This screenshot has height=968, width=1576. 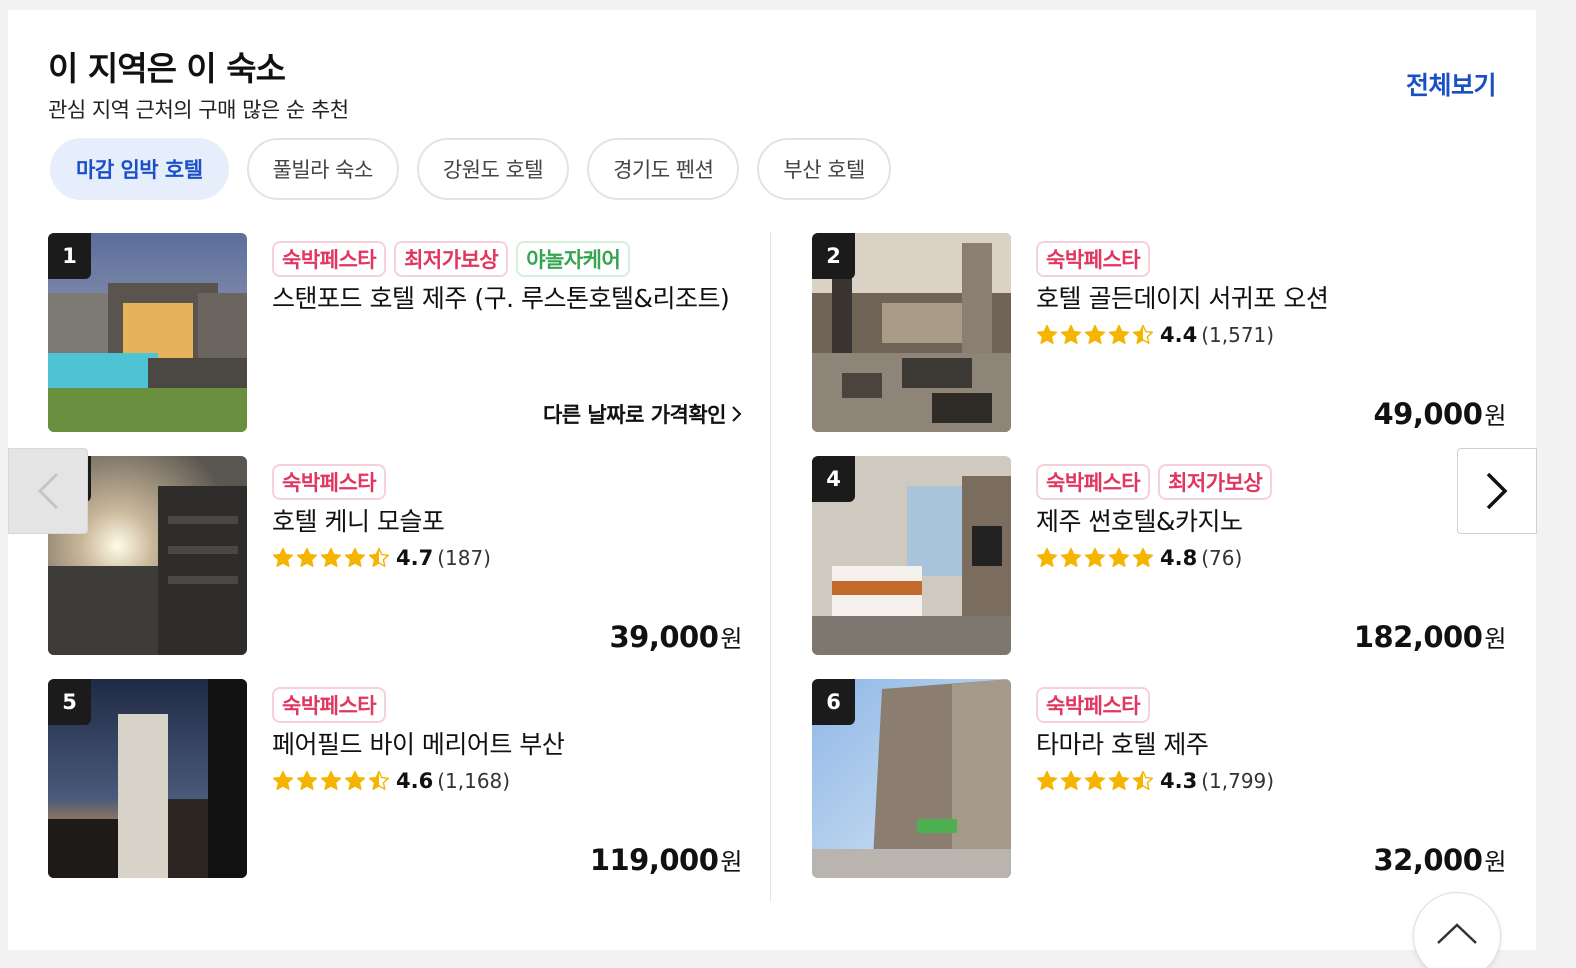 I want to click on carousel-prev-button, so click(x=48, y=491).